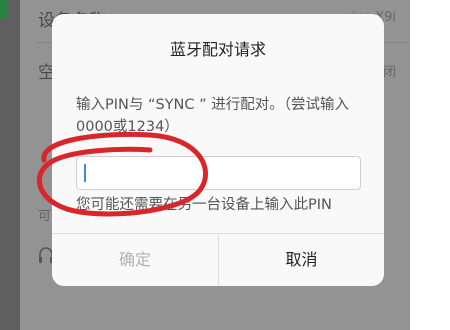 The height and width of the screenshot is (330, 450). Describe the element at coordinates (301, 260) in the screenshot. I see `cancel-button: 取消` at that location.